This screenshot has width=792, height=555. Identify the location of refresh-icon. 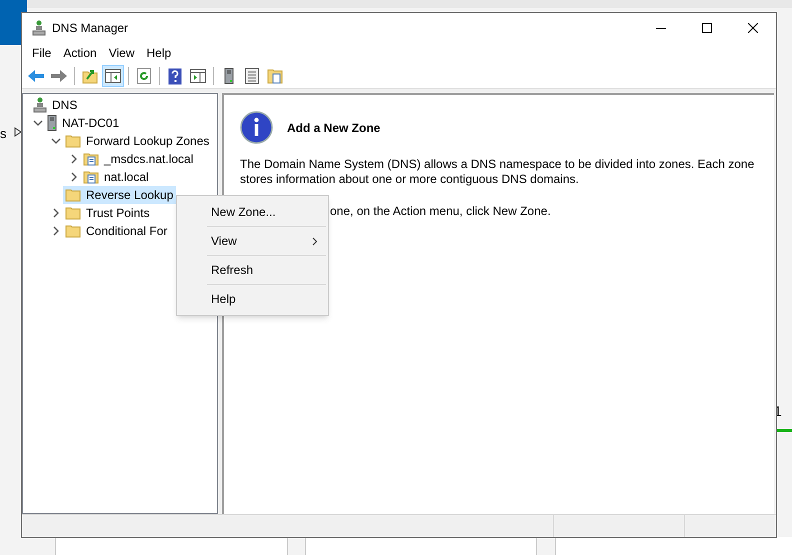
(144, 76).